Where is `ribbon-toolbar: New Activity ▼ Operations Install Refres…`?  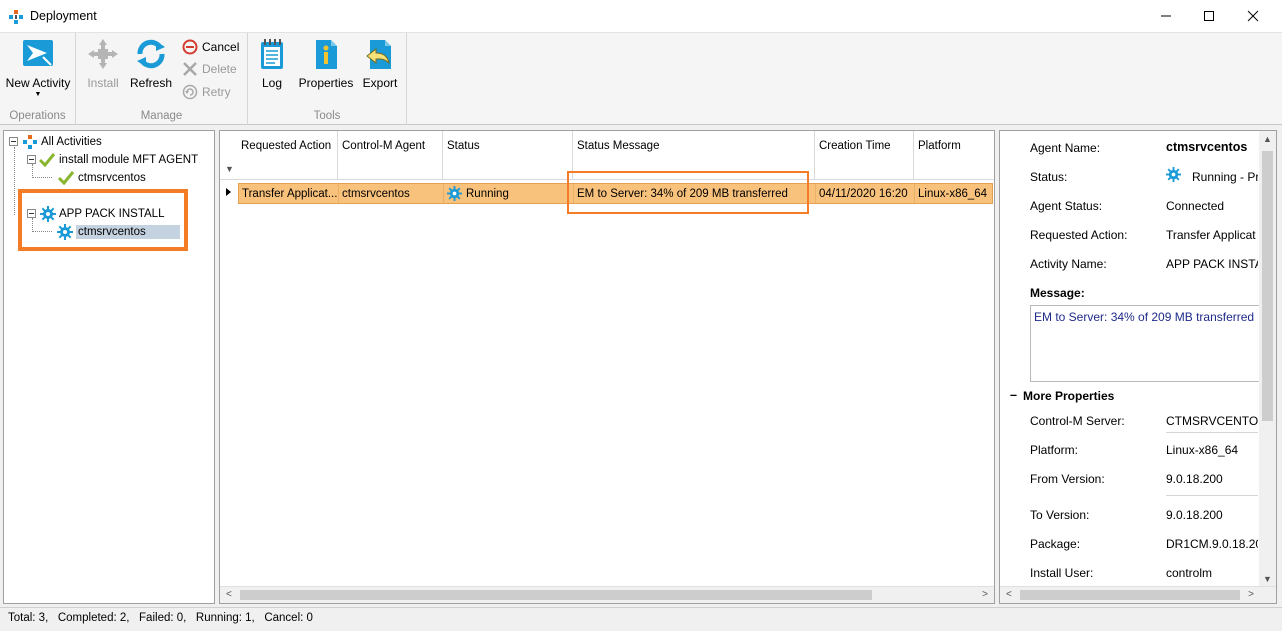 ribbon-toolbar: New Activity ▼ Operations Install Refres… is located at coordinates (641, 79).